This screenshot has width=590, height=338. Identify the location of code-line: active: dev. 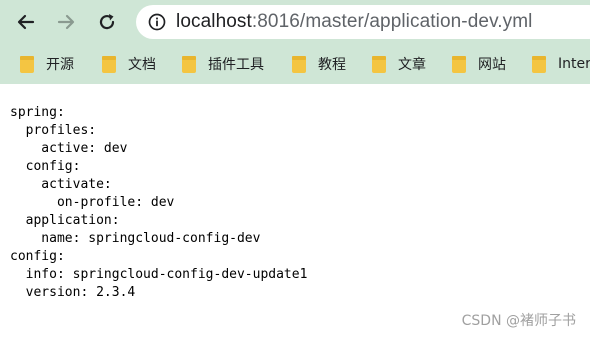
(69, 148).